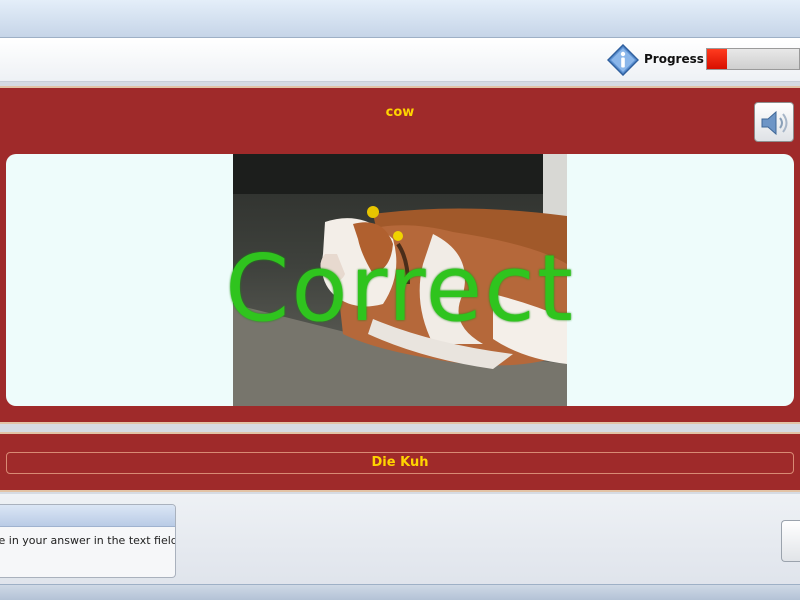  What do you see at coordinates (87, 516) in the screenshot?
I see `hint-header` at bounding box center [87, 516].